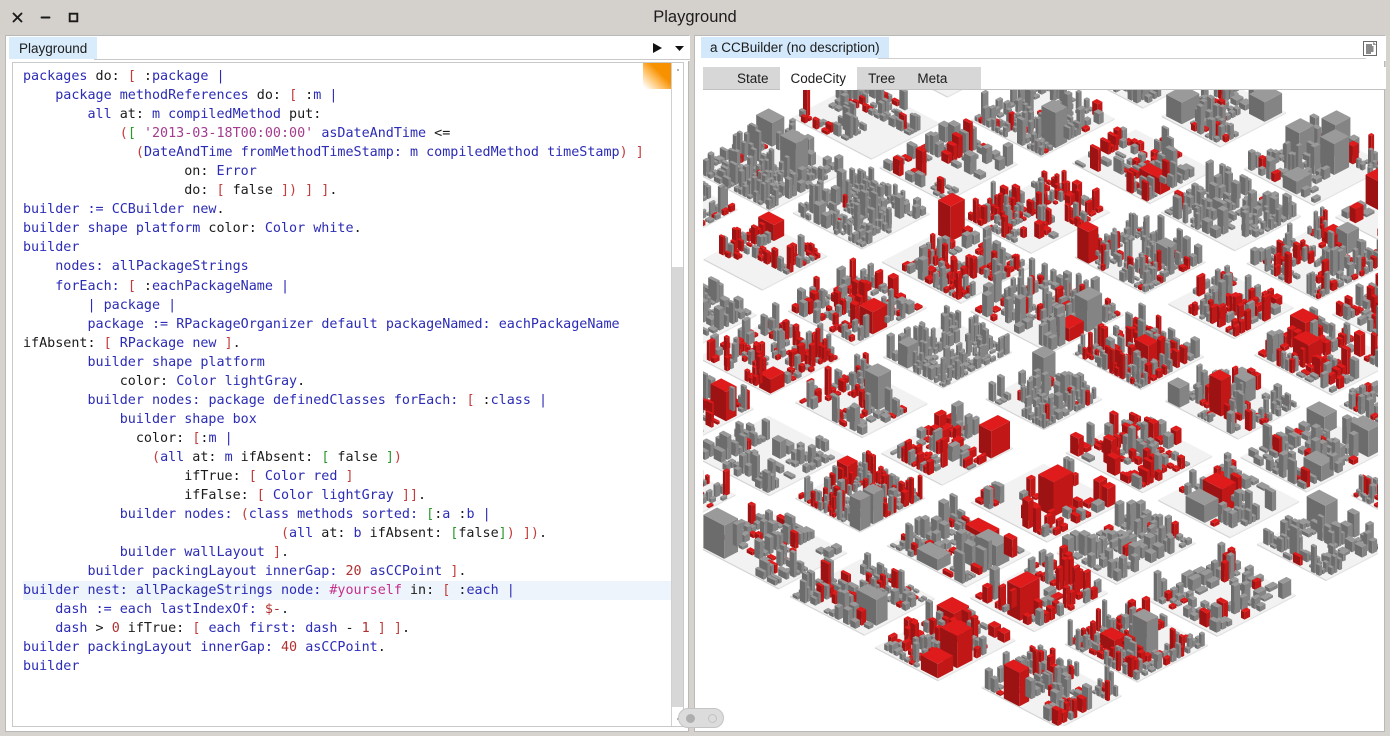  Describe the element at coordinates (1183, 78) in the screenshot. I see `subtab-filler` at that location.